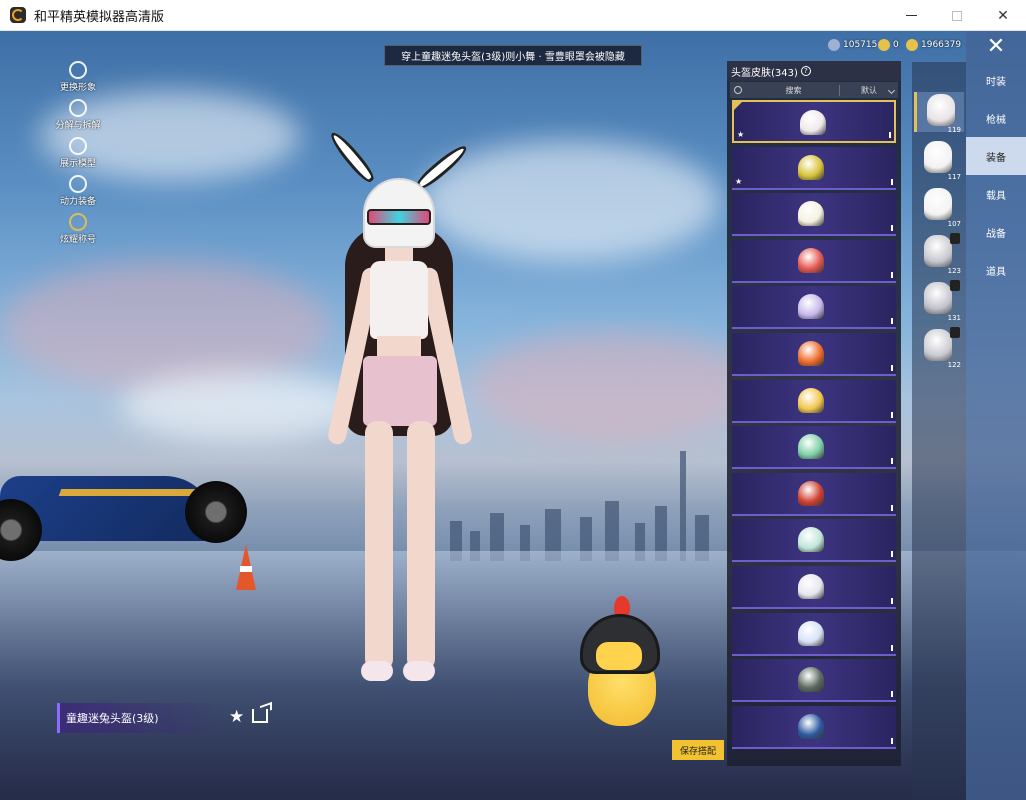 This screenshot has height=800, width=1026. What do you see at coordinates (78, 77) in the screenshot?
I see `tool-change-look: 更换形象` at bounding box center [78, 77].